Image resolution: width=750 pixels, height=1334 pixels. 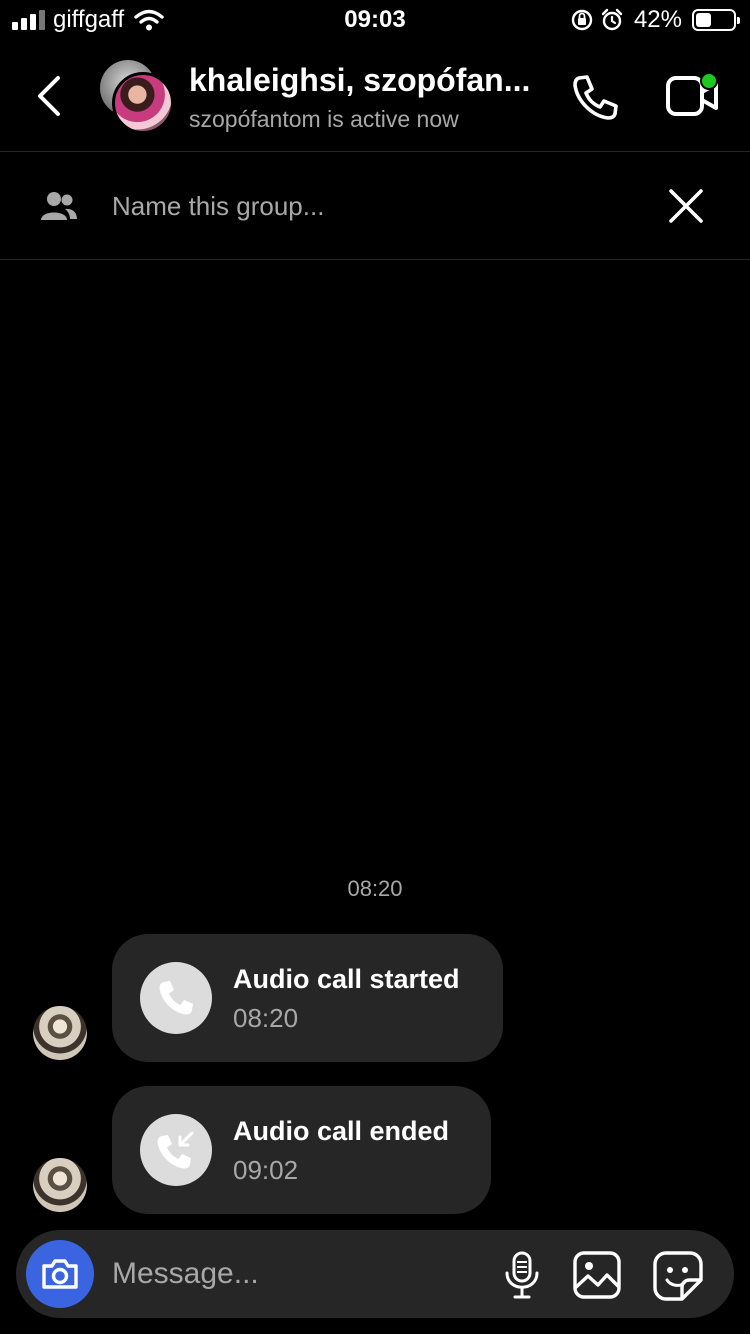 I want to click on people-icon, so click(x=59, y=206).